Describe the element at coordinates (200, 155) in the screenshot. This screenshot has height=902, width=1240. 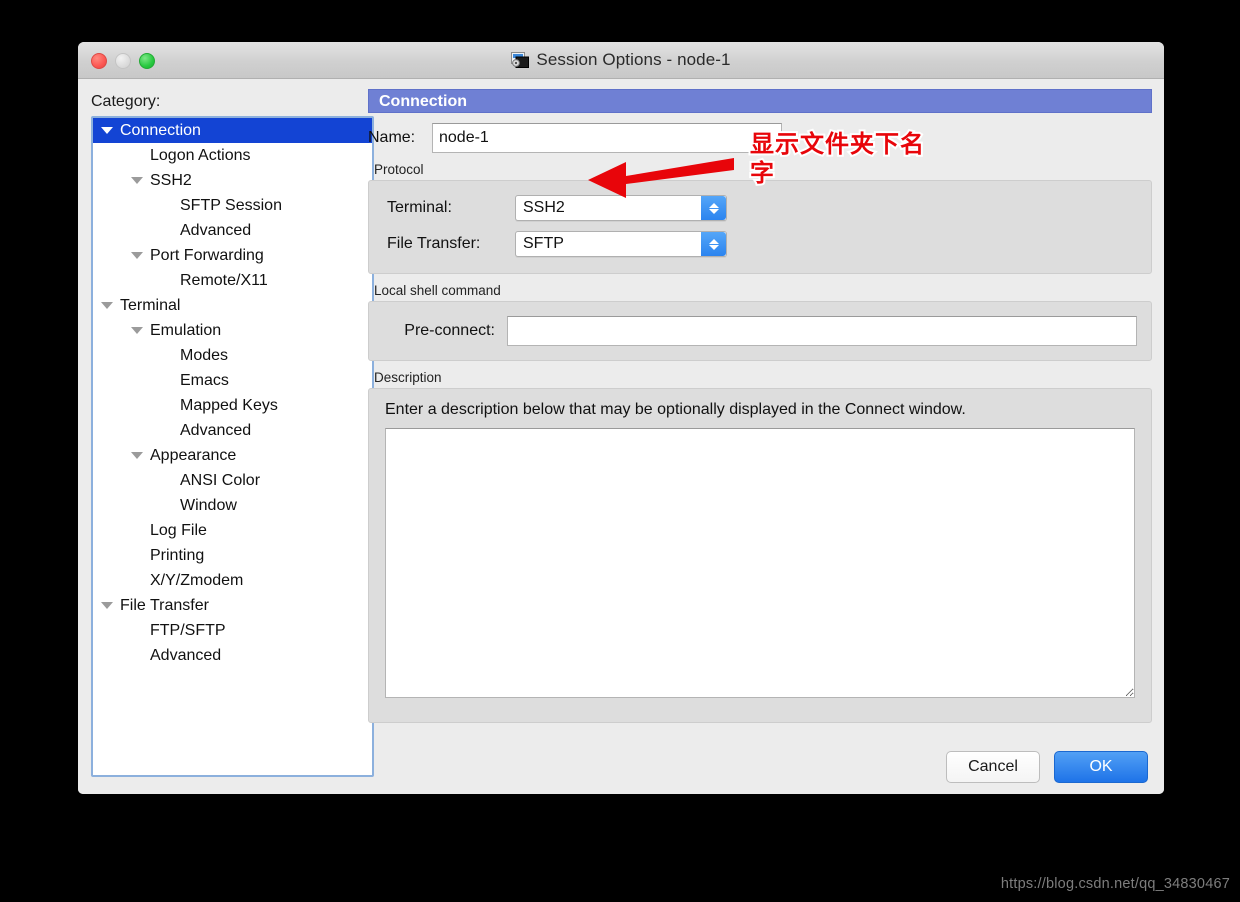
I see `tree-item-label: Logon Actions` at that location.